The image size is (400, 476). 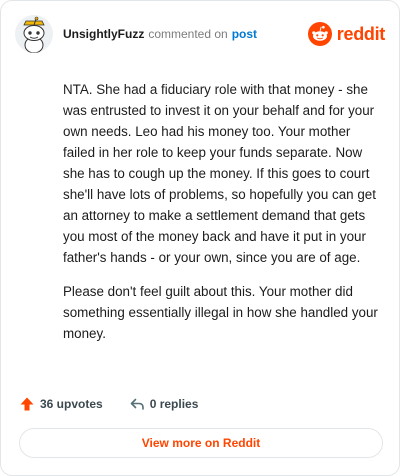 What do you see at coordinates (137, 404) in the screenshot?
I see `reply-arrow-icon` at bounding box center [137, 404].